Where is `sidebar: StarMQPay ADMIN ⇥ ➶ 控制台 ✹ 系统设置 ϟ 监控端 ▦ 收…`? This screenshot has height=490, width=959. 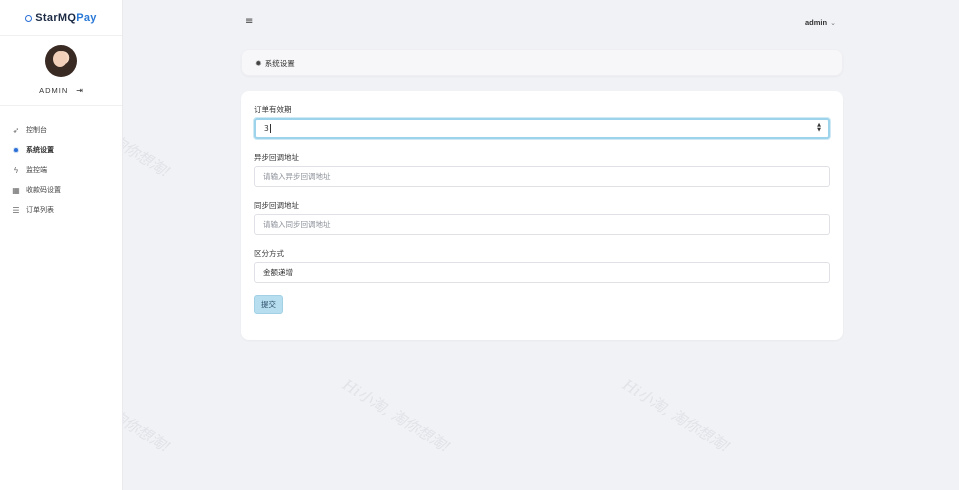
sidebar: StarMQPay ADMIN ⇥ ➶ 控制台 ✹ 系统设置 ϟ 监控端 ▦ 收… is located at coordinates (61, 245).